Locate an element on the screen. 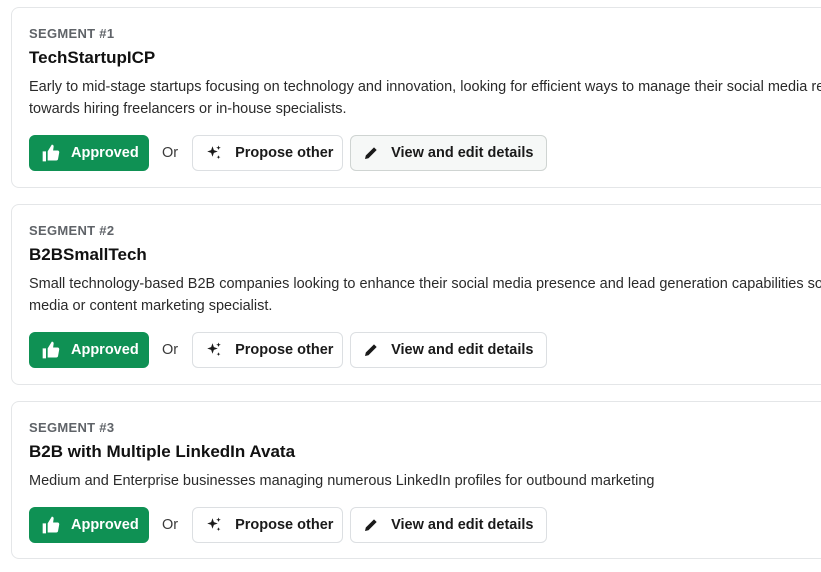 This screenshot has width=821, height=572. segment-title: TechStartupICP is located at coordinates (92, 57).